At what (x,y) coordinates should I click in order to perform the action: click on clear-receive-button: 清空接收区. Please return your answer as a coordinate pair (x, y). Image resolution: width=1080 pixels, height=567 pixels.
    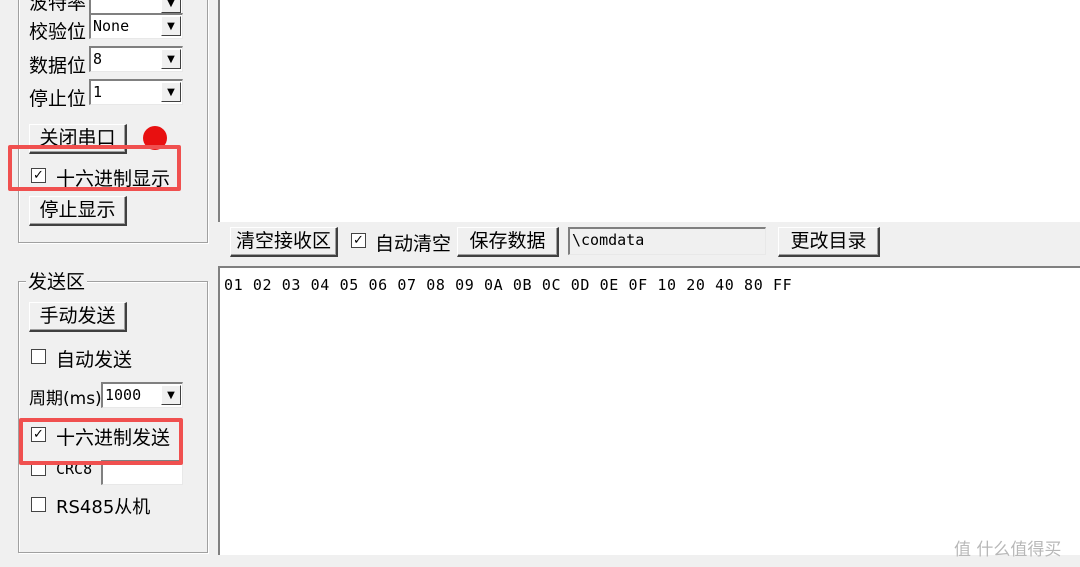
    Looking at the image, I should click on (284, 242).